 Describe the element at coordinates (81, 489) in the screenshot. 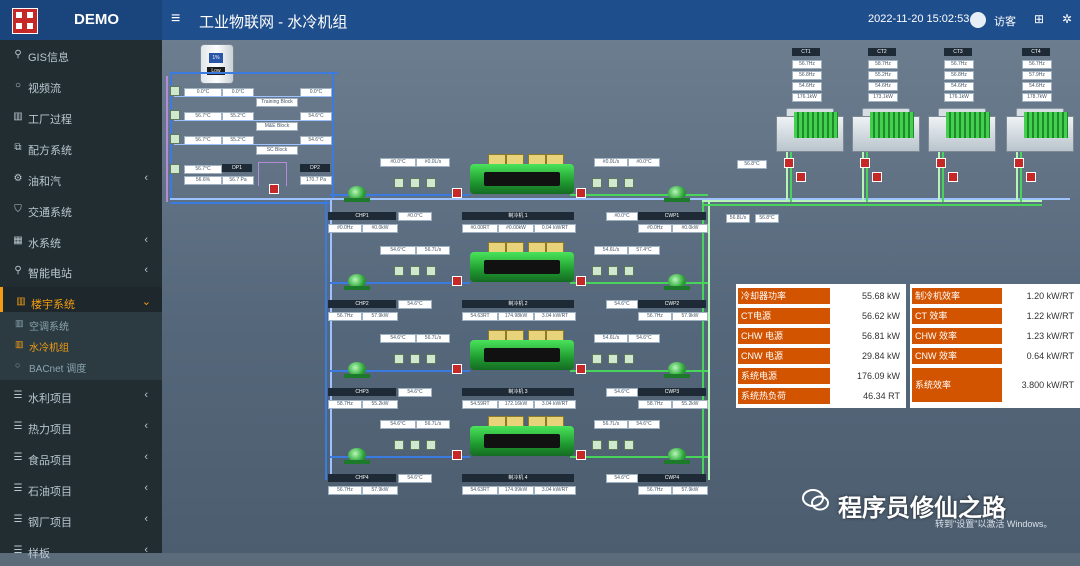

I see `sidebar-item-12: ☰ 石油项目 ‹` at that location.